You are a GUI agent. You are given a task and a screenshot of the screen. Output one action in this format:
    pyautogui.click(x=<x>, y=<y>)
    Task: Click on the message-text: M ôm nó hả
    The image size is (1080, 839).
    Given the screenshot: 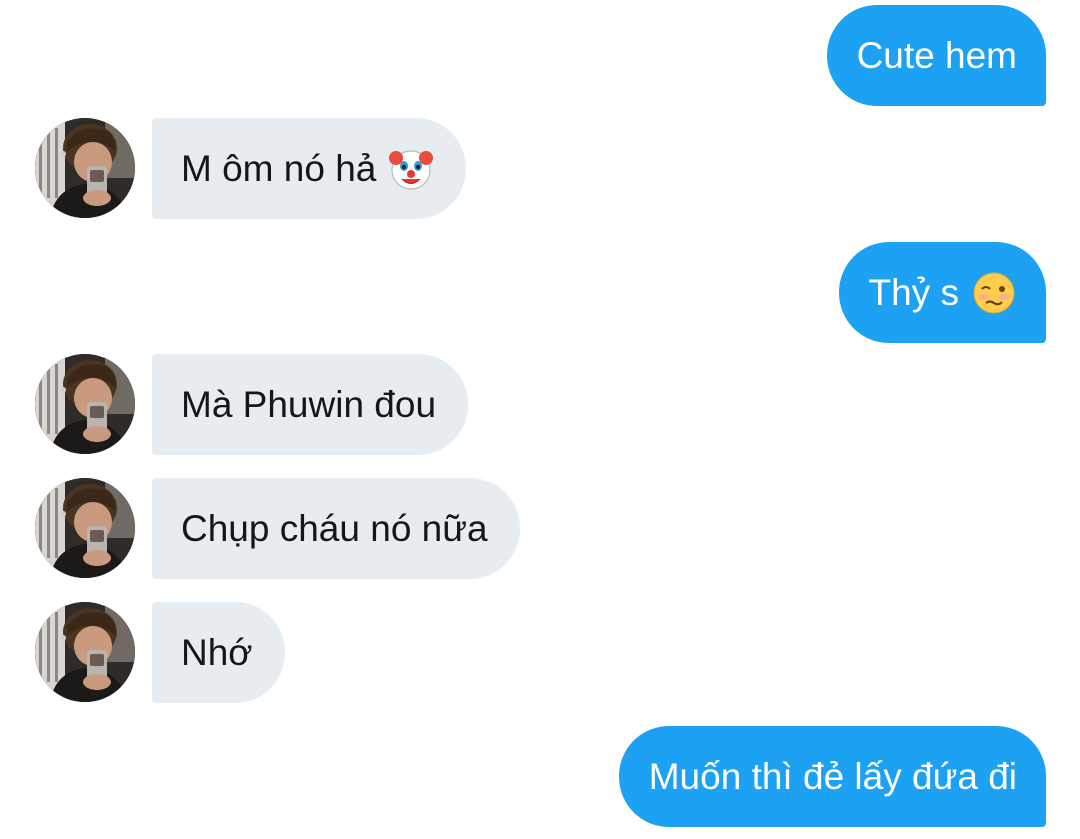 What is the action you would take?
    pyautogui.click(x=279, y=168)
    